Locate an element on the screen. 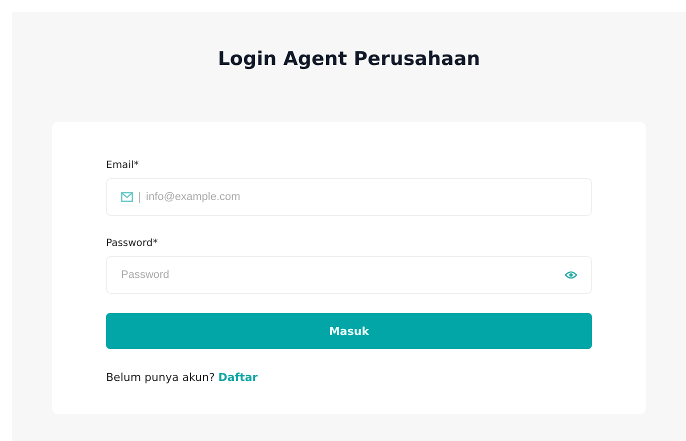 This screenshot has height=441, width=686. password-input: Password is located at coordinates (343, 275).